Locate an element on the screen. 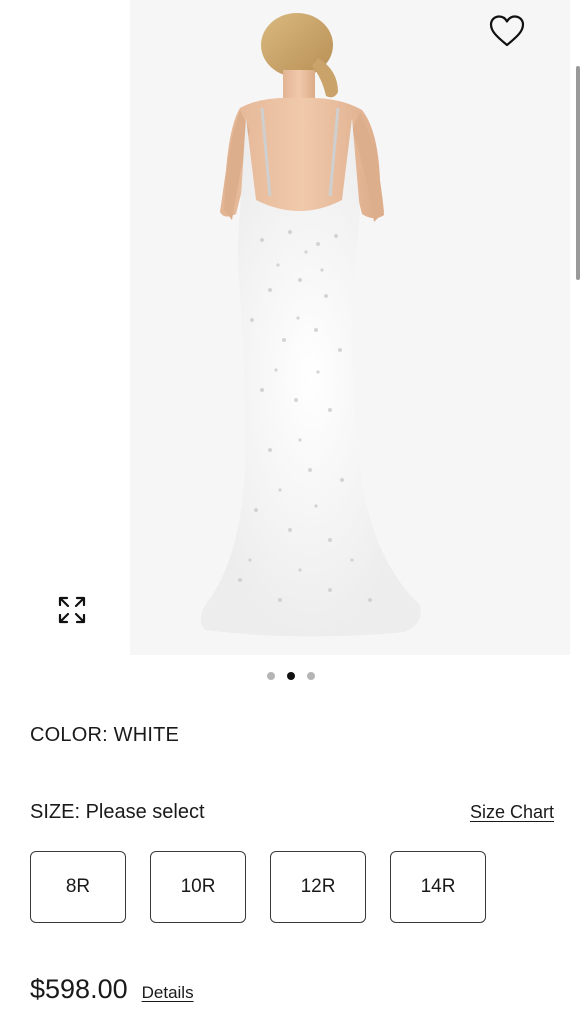  size-option-12r: 12R is located at coordinates (318, 887).